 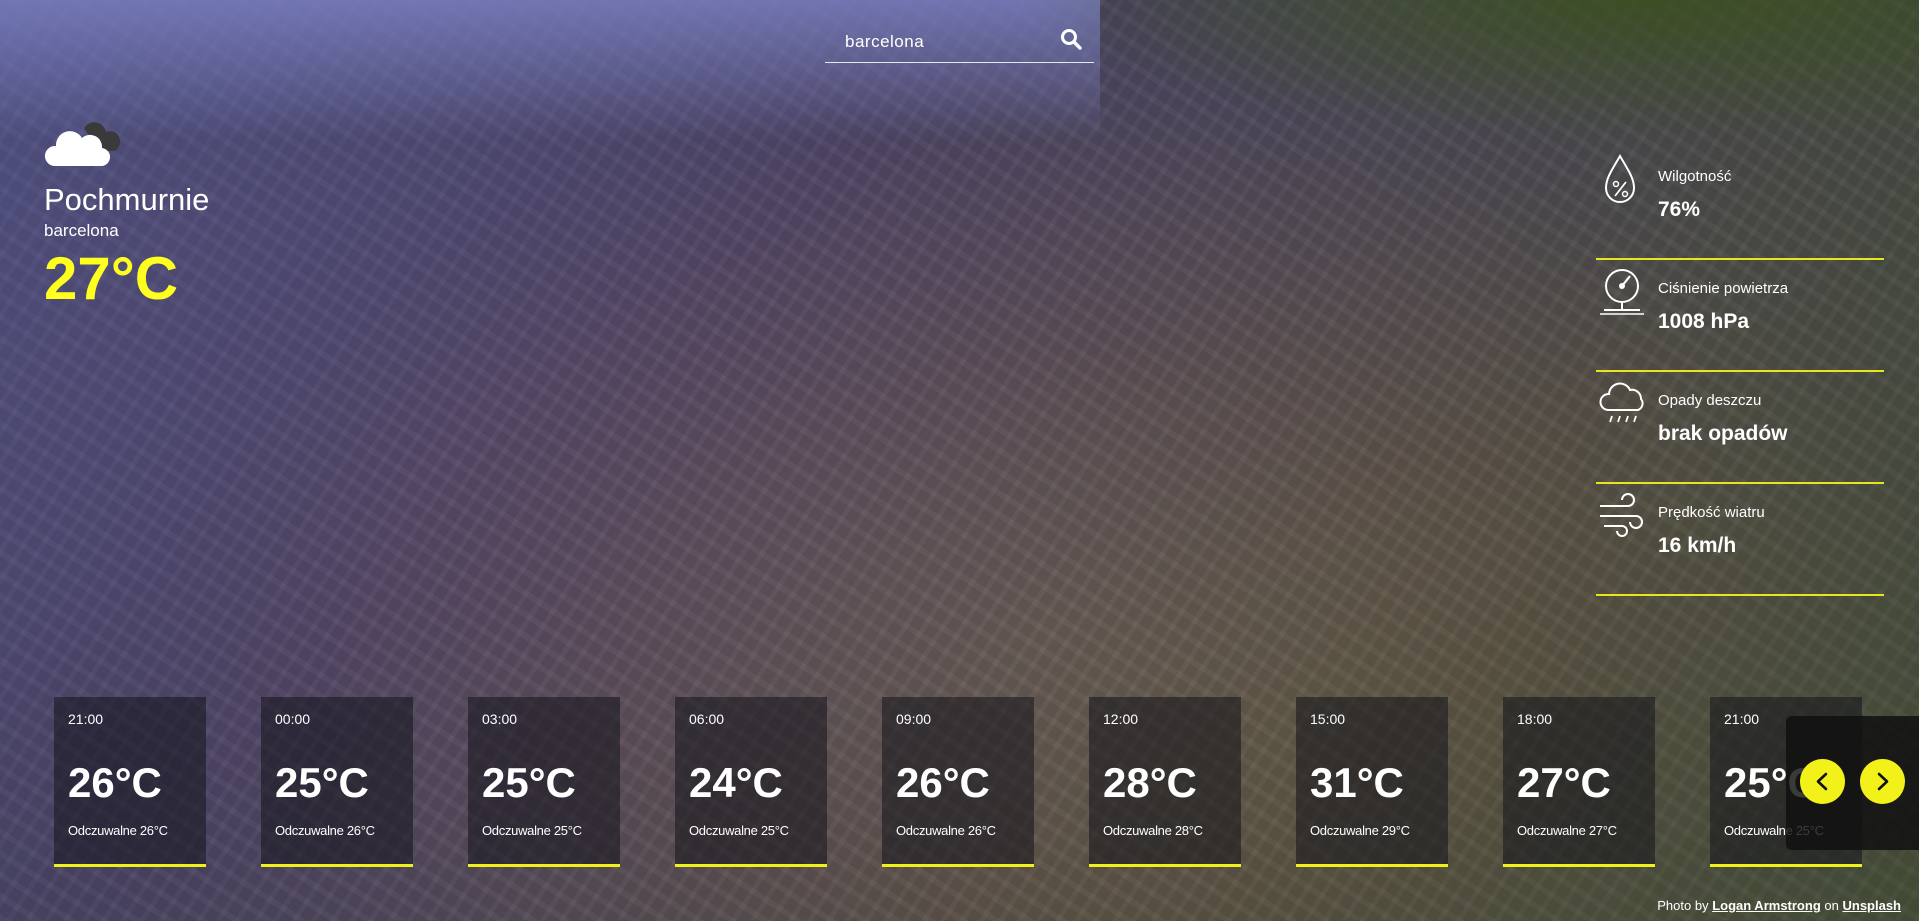 What do you see at coordinates (1710, 400) in the screenshot?
I see `detail-label: Opady deszczu` at bounding box center [1710, 400].